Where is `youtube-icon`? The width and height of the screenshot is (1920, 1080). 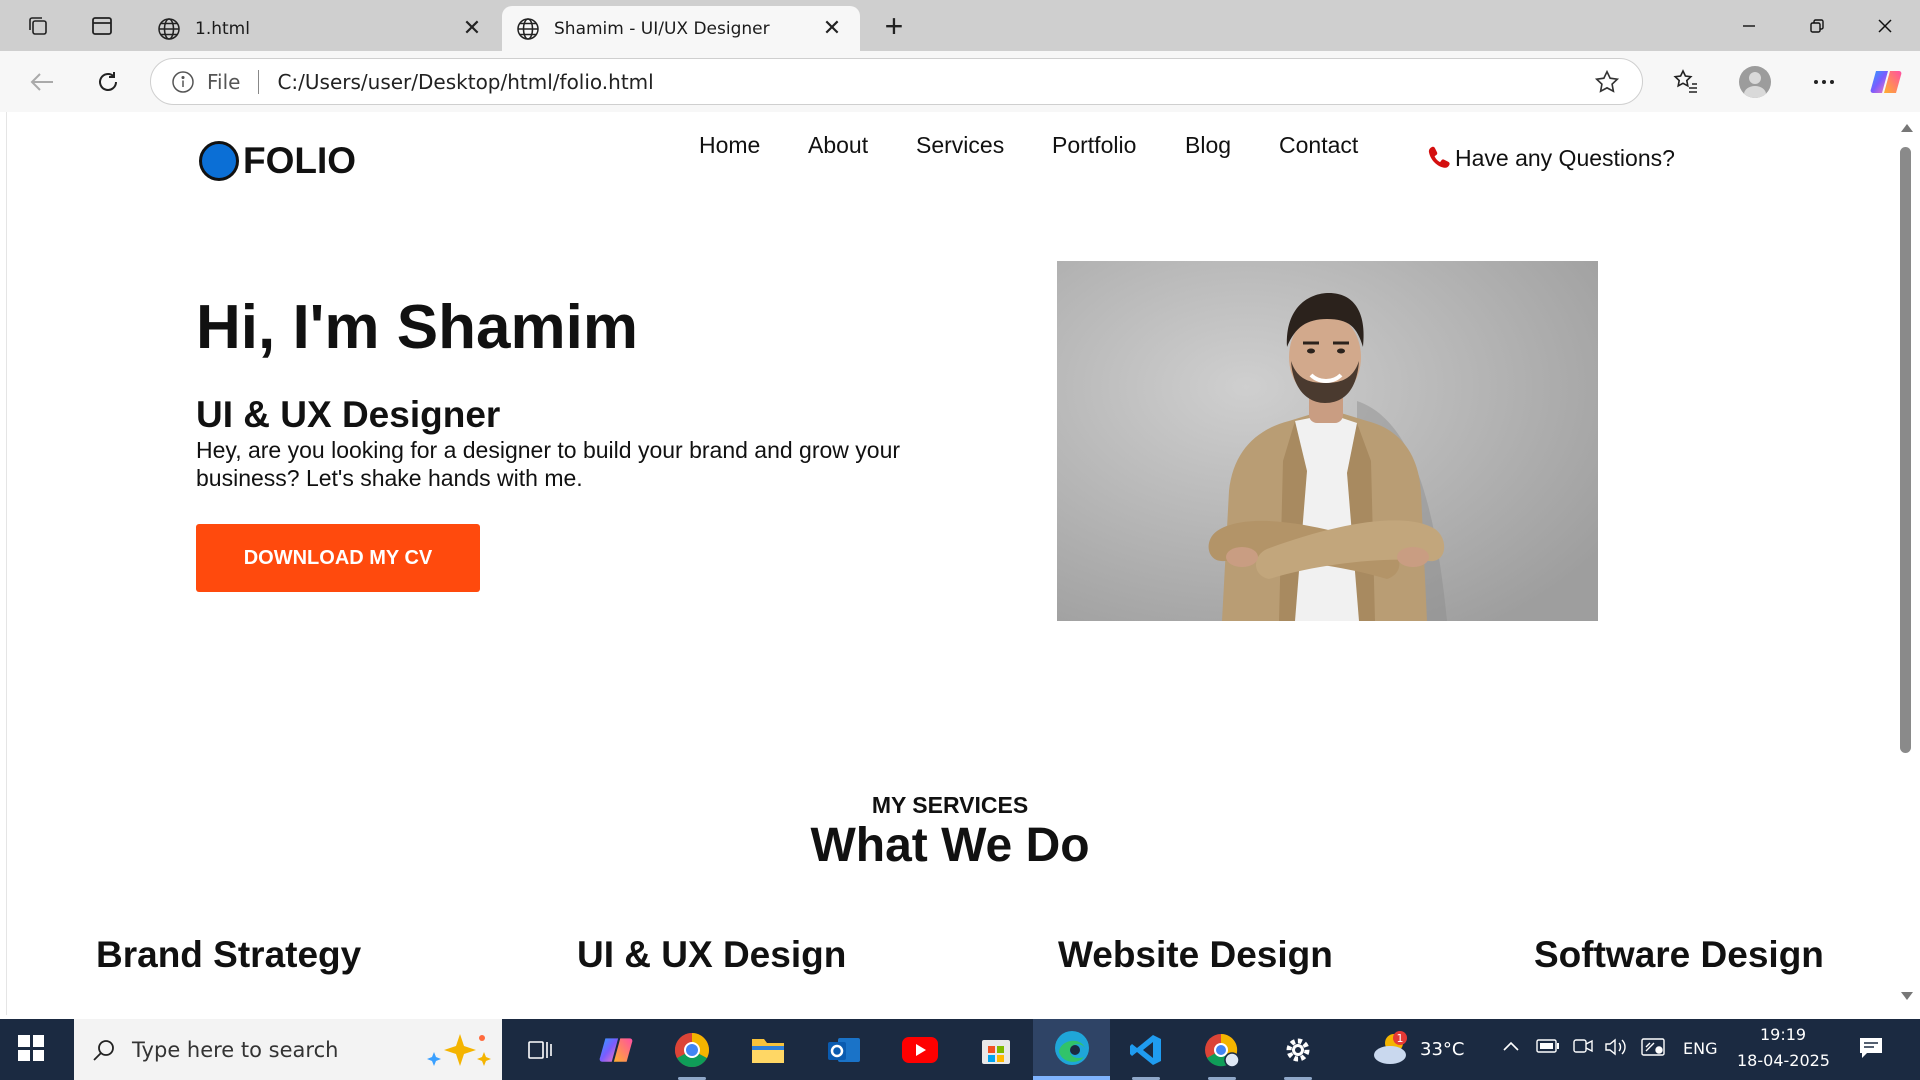
youtube-icon is located at coordinates (920, 1049).